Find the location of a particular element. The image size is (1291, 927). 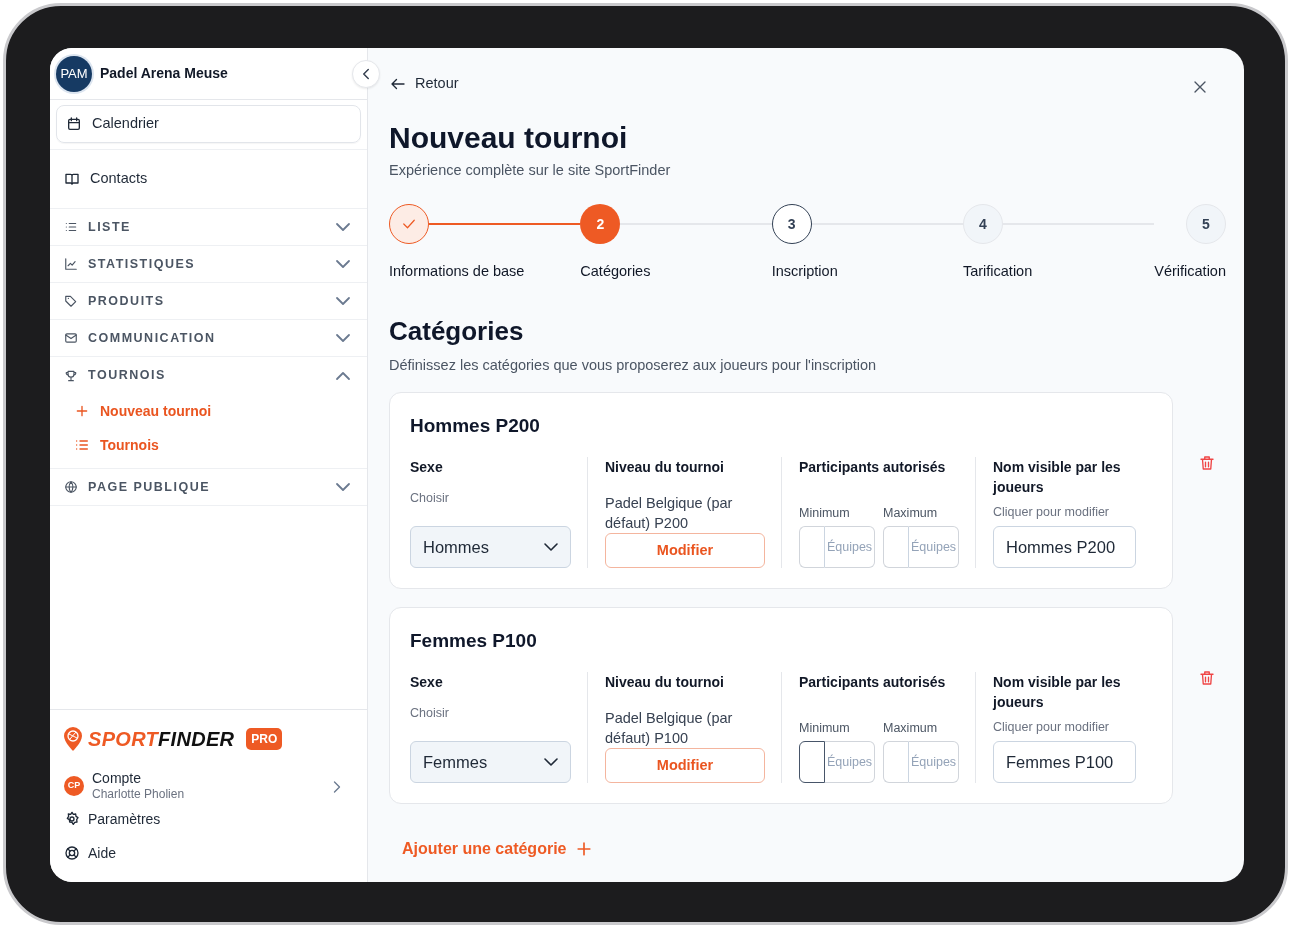

lifebuoy-icon is located at coordinates (72, 853).